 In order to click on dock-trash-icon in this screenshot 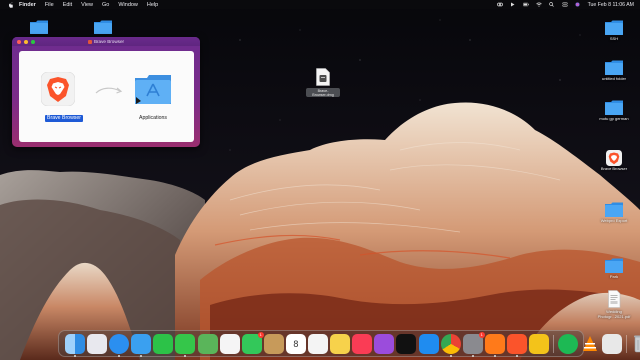, I will do `click(635, 344)`.